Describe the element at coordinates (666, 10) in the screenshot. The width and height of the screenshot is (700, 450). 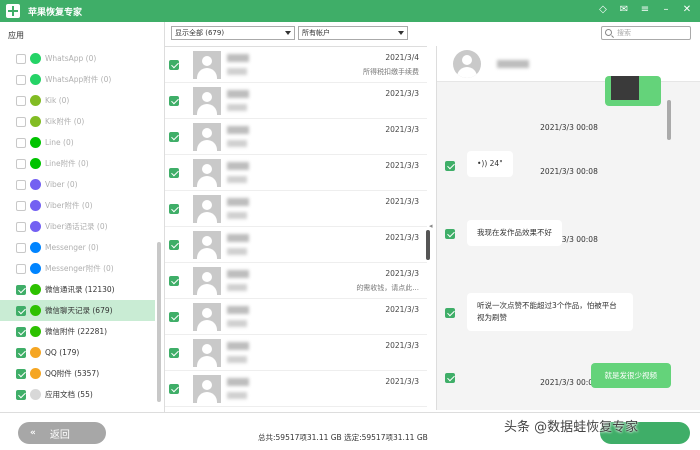
I see `minimize-icon: –` at that location.